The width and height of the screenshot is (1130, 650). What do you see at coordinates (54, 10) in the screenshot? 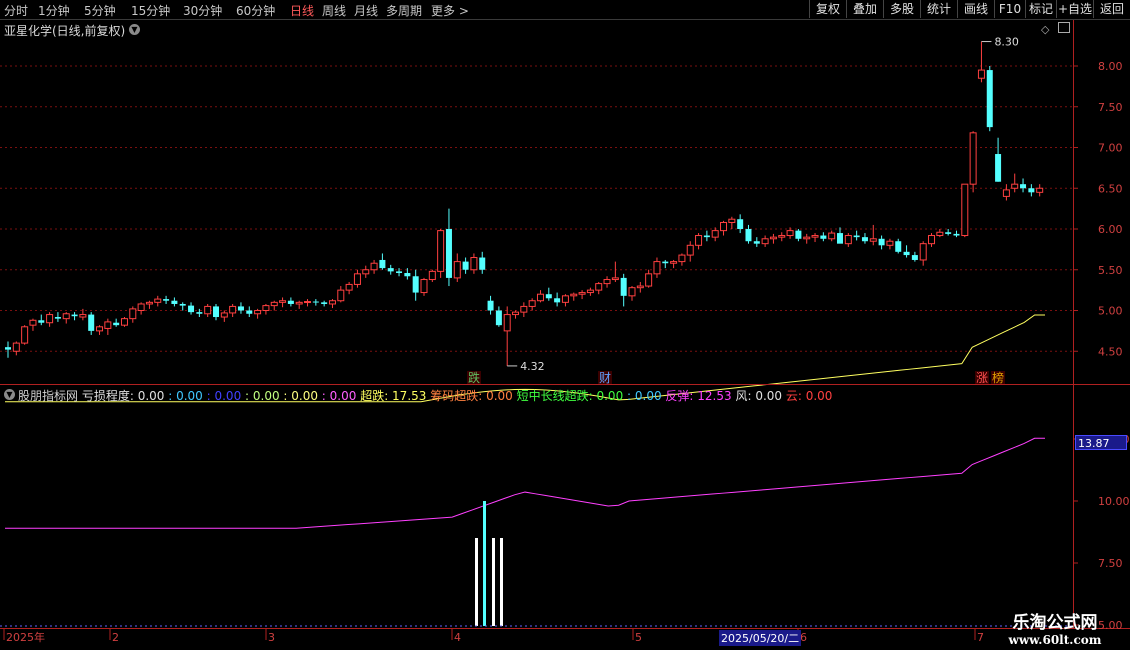
I see `tab-1min: 1分钟` at bounding box center [54, 10].